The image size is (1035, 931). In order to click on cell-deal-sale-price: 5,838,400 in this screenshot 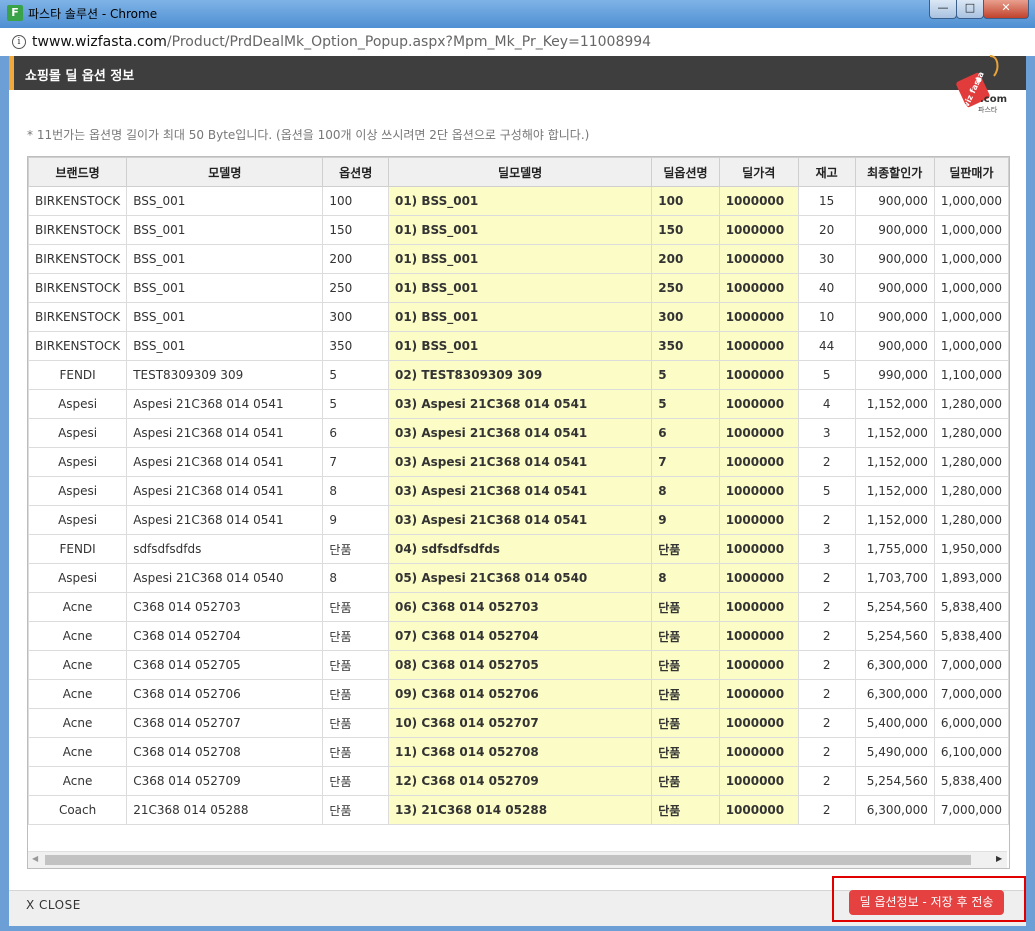, I will do `click(971, 607)`.